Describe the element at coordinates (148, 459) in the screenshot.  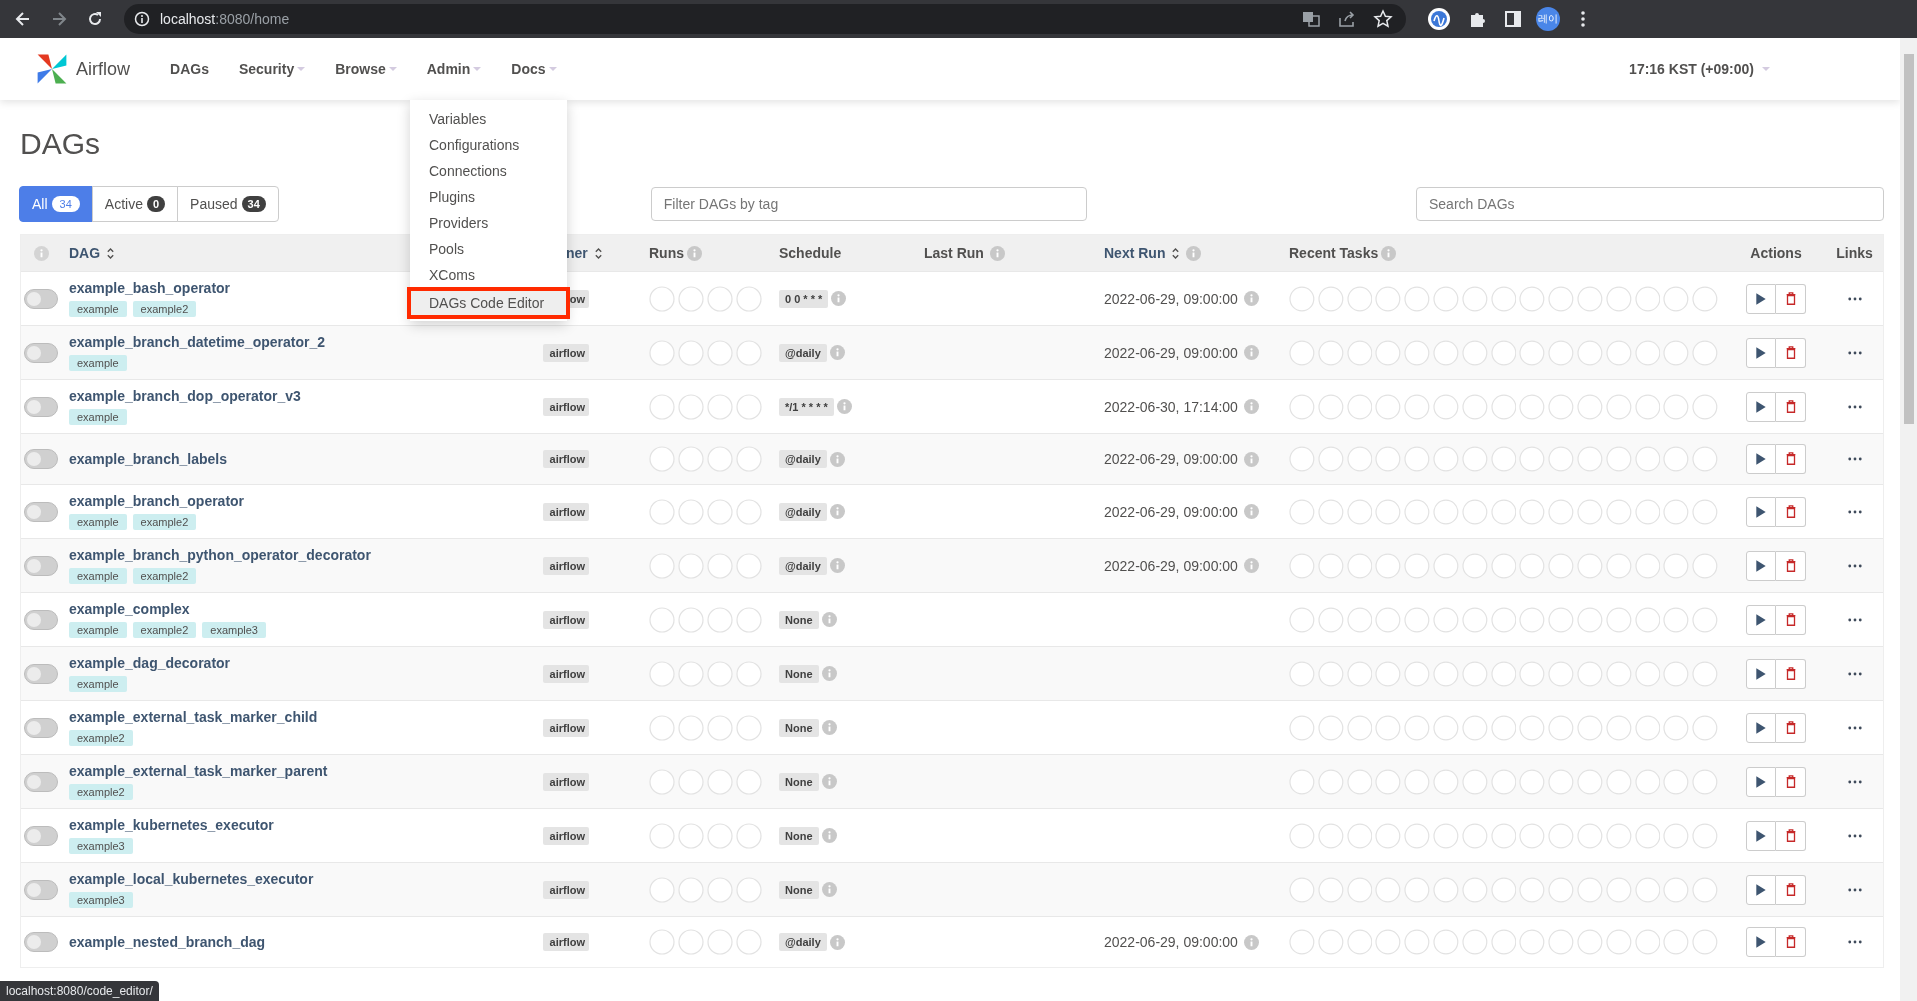
I see `dag-link: example_branch_labels` at that location.